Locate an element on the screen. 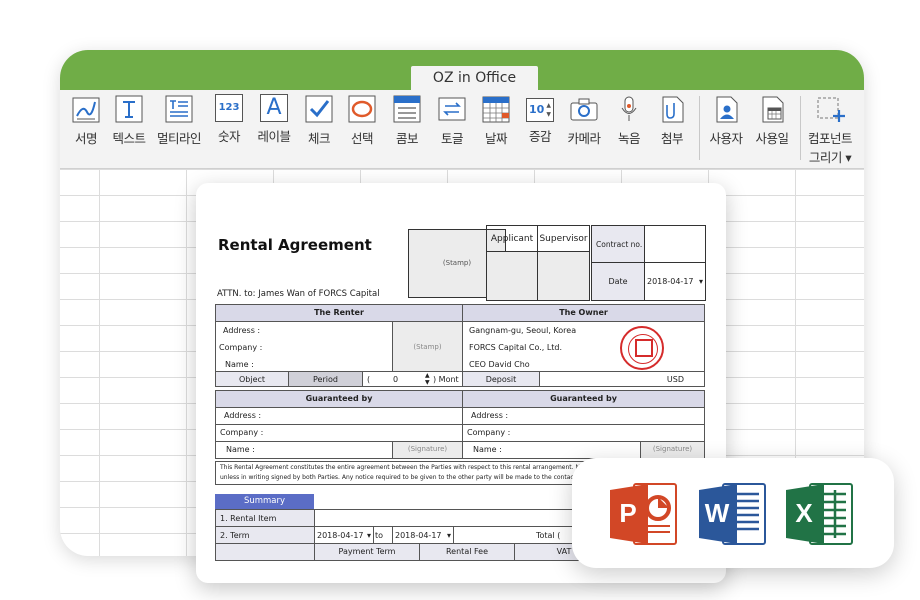 The image size is (920, 600). period-stepper-icon: ▲ ▼ is located at coordinates (427, 379).